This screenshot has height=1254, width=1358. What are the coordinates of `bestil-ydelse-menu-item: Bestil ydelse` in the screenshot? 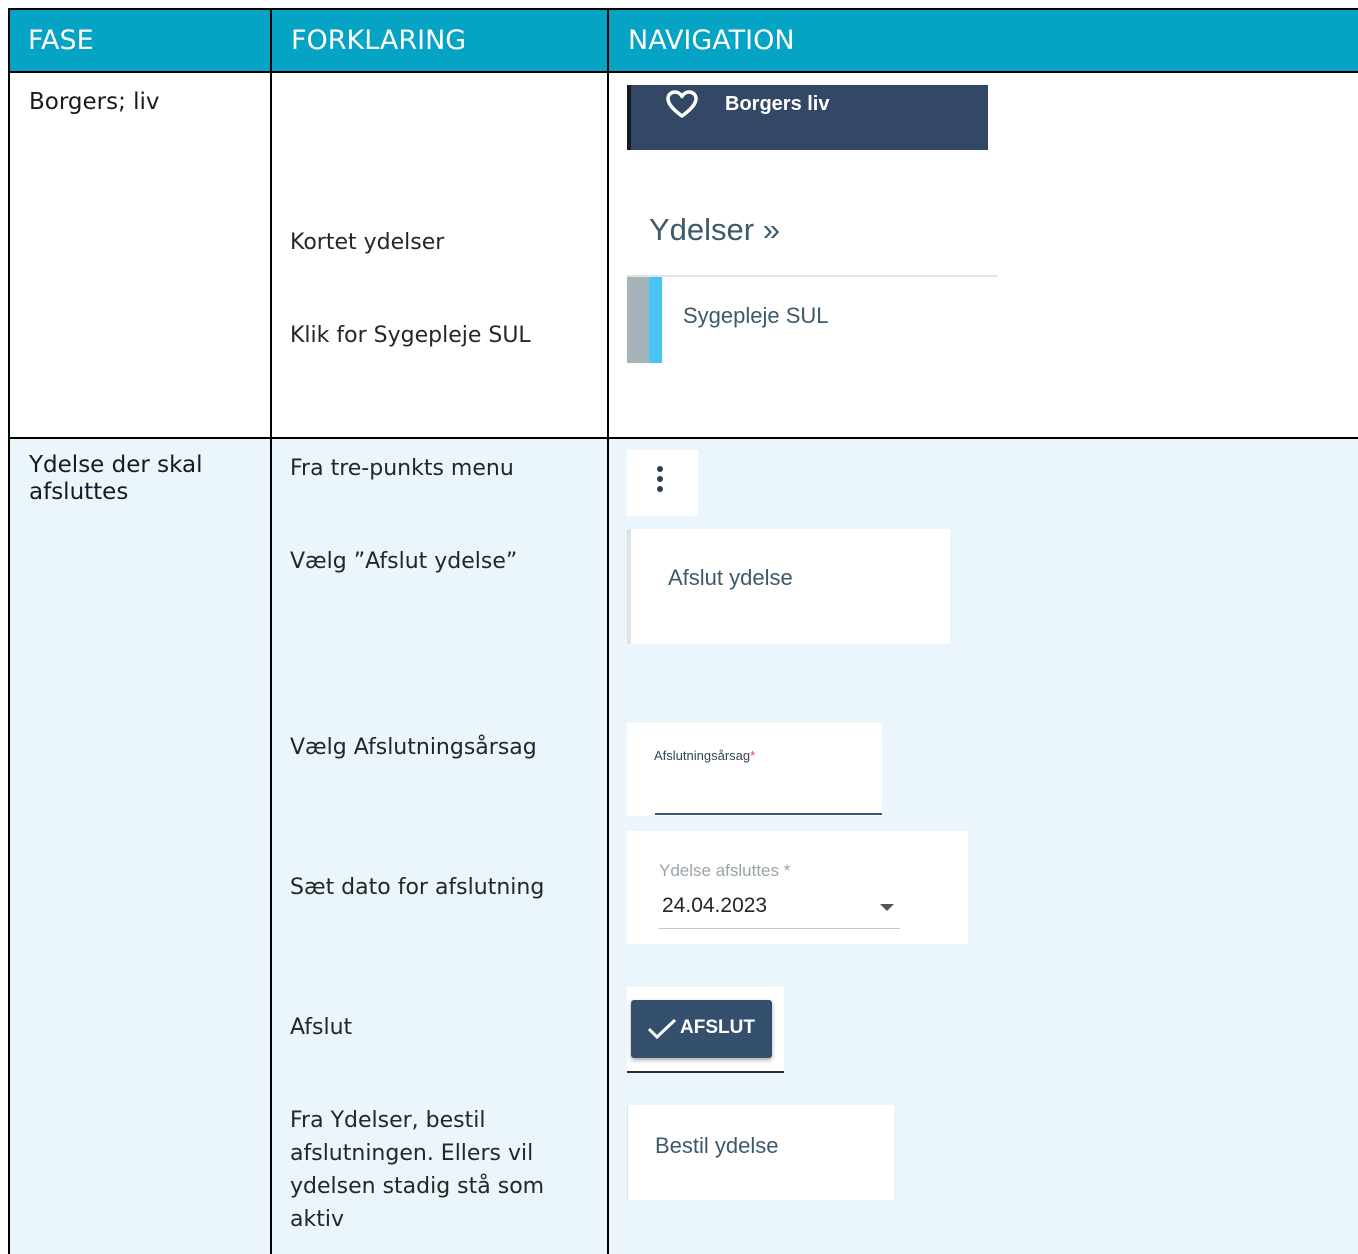 It's located at (760, 1152).